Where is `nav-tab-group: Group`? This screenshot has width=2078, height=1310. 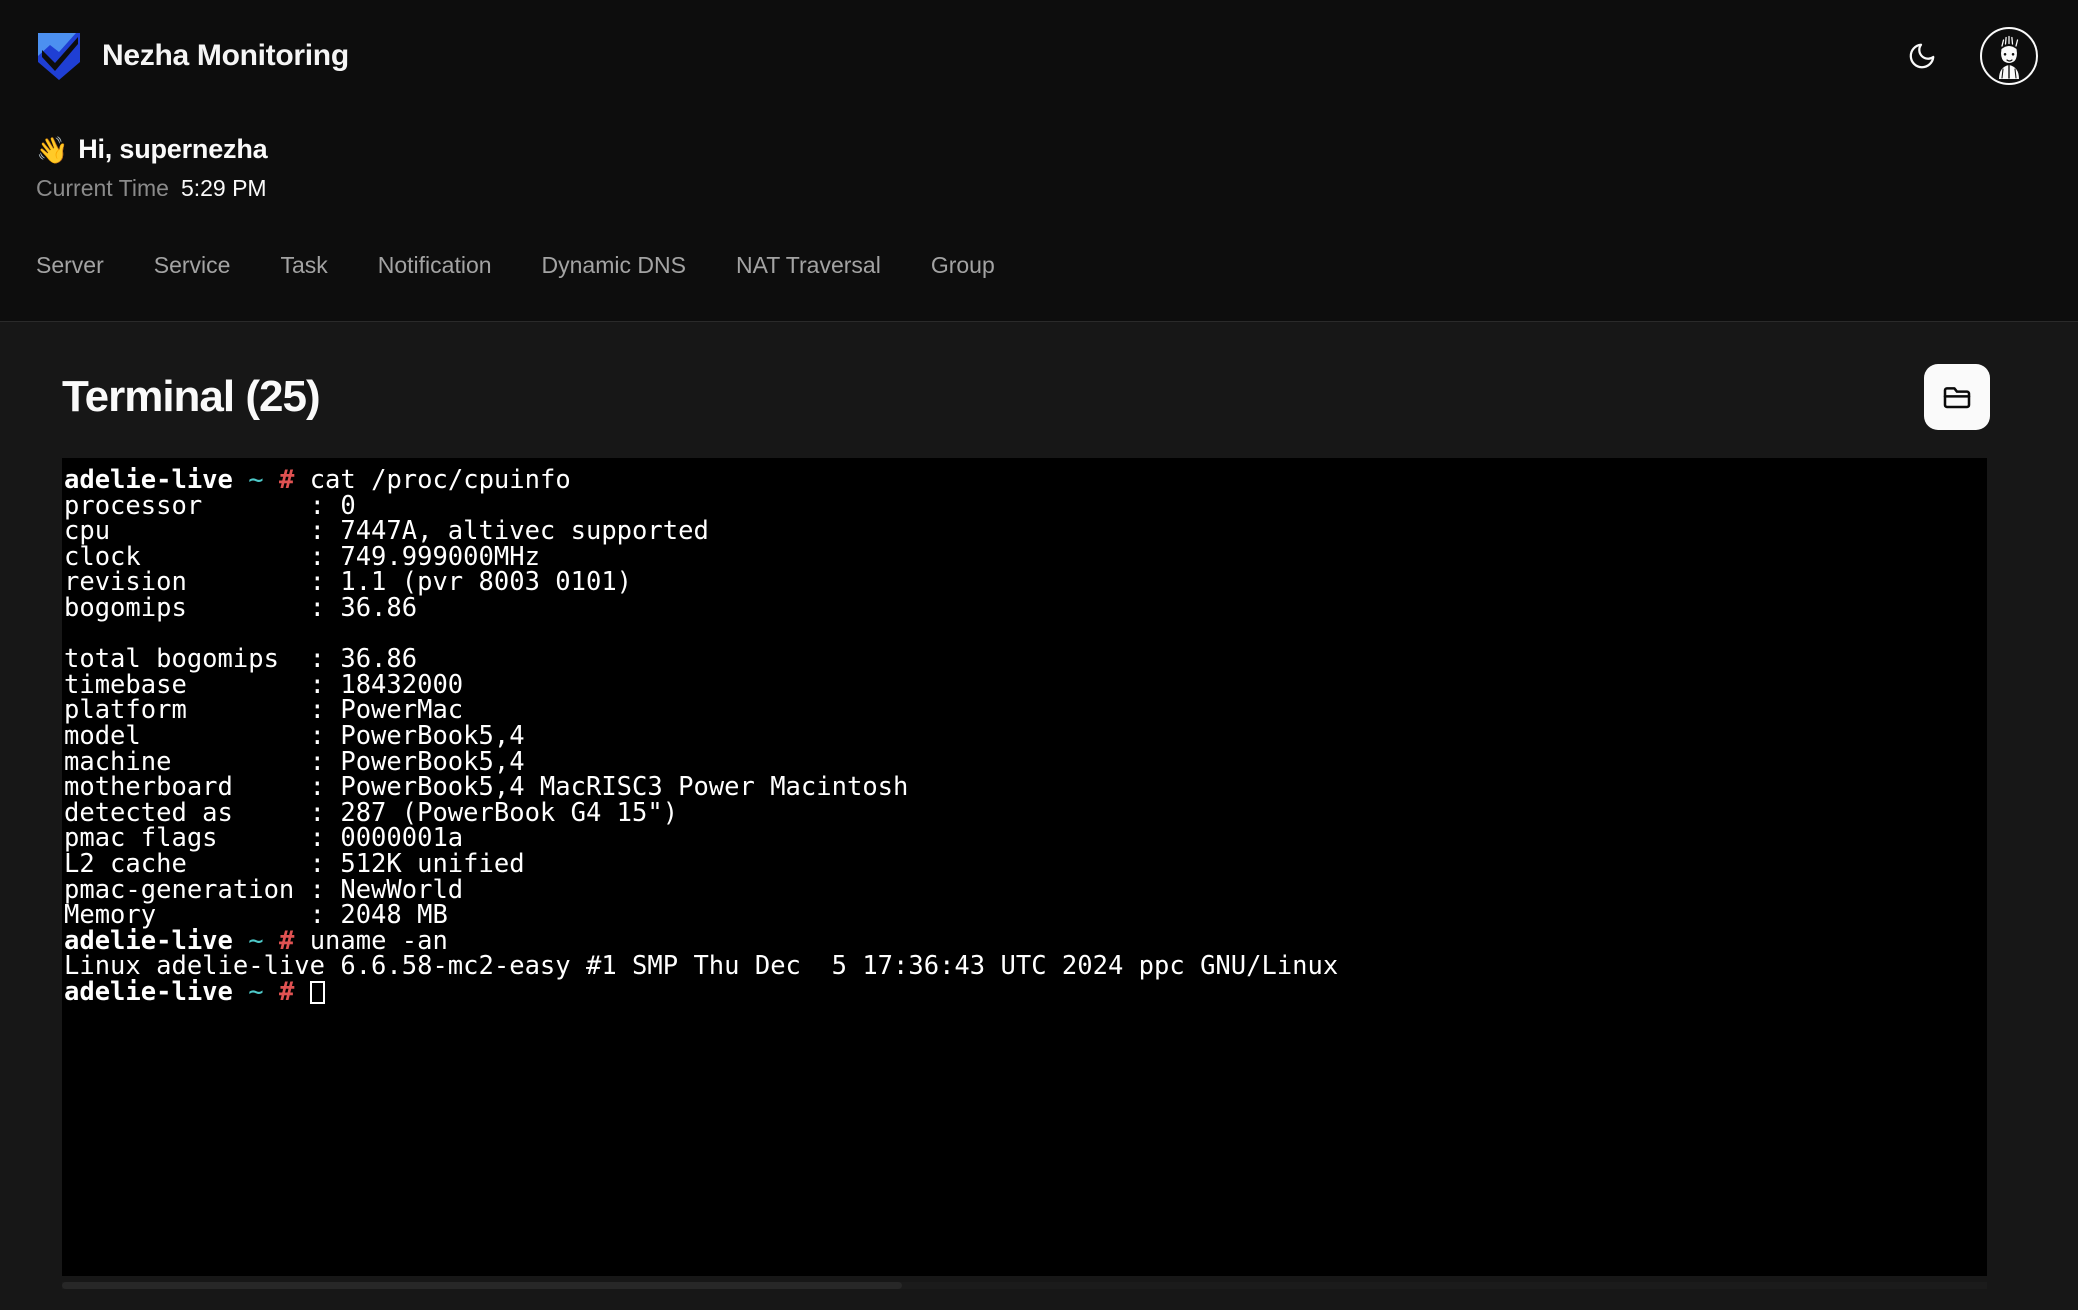
nav-tab-group: Group is located at coordinates (976, 265).